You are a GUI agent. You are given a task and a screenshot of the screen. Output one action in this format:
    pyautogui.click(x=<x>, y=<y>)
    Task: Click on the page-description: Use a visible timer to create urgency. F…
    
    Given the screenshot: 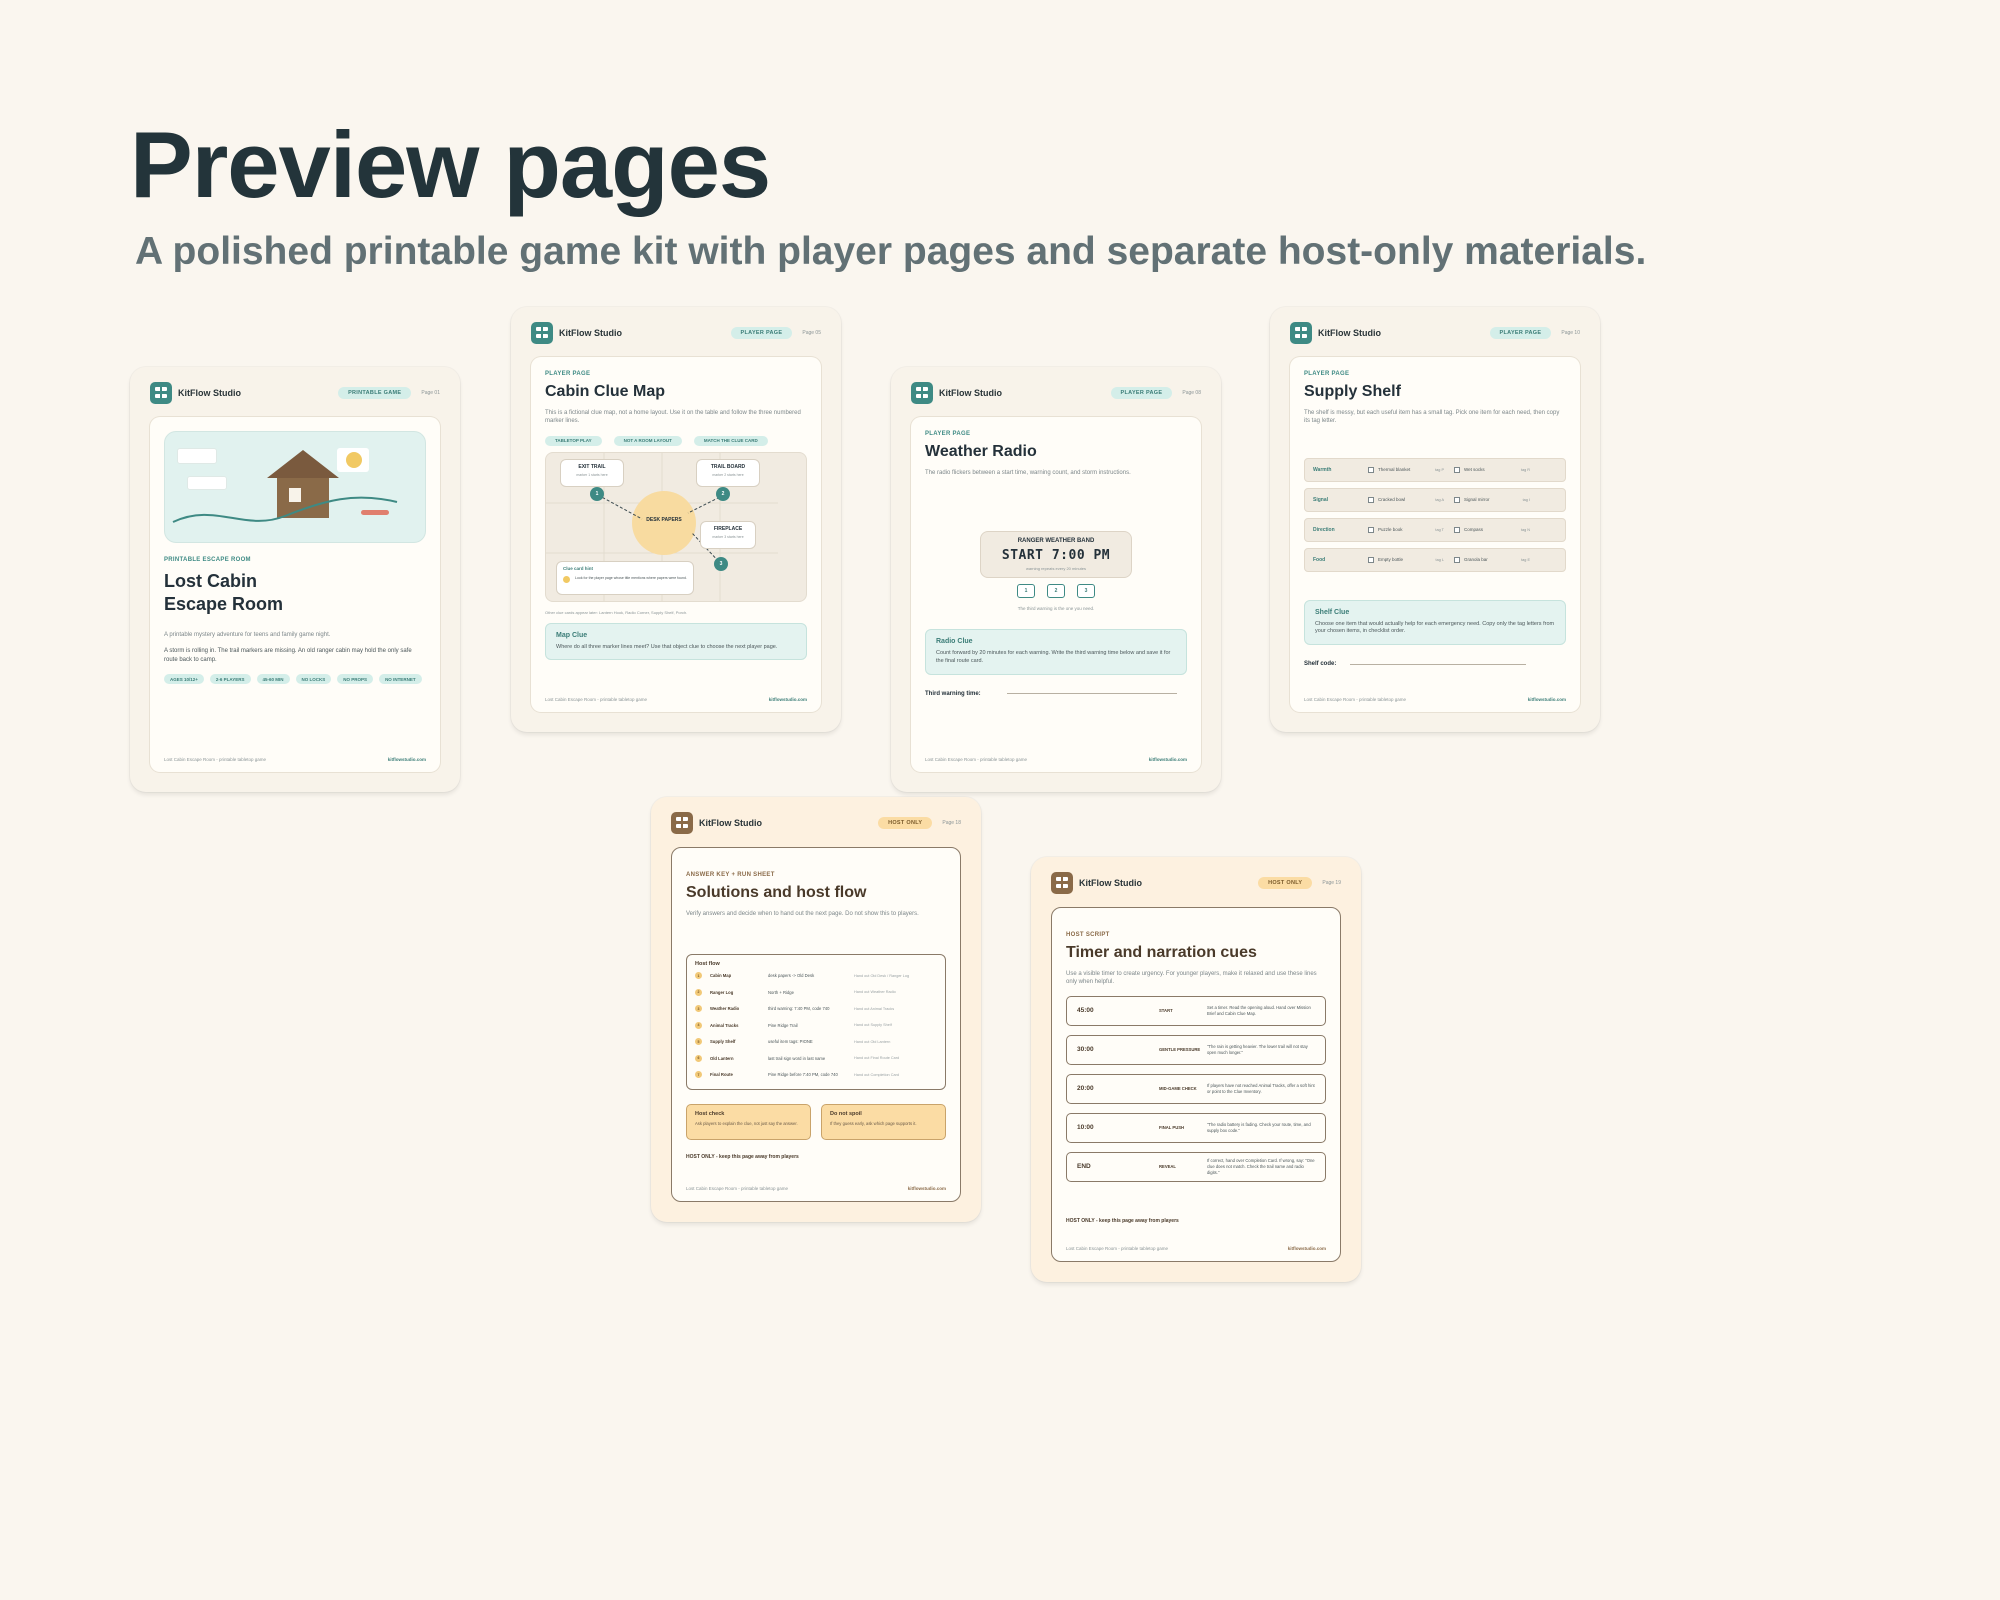 What is the action you would take?
    pyautogui.click(x=1191, y=978)
    